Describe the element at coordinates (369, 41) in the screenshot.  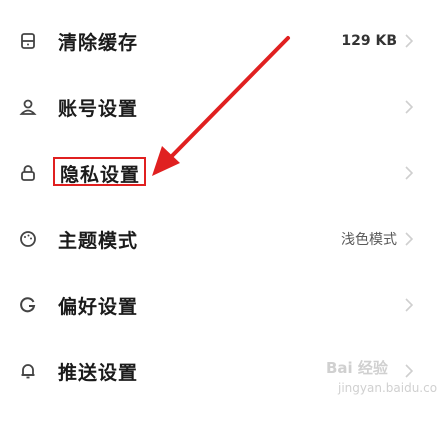
I see `cache-size-value: 129 KB` at that location.